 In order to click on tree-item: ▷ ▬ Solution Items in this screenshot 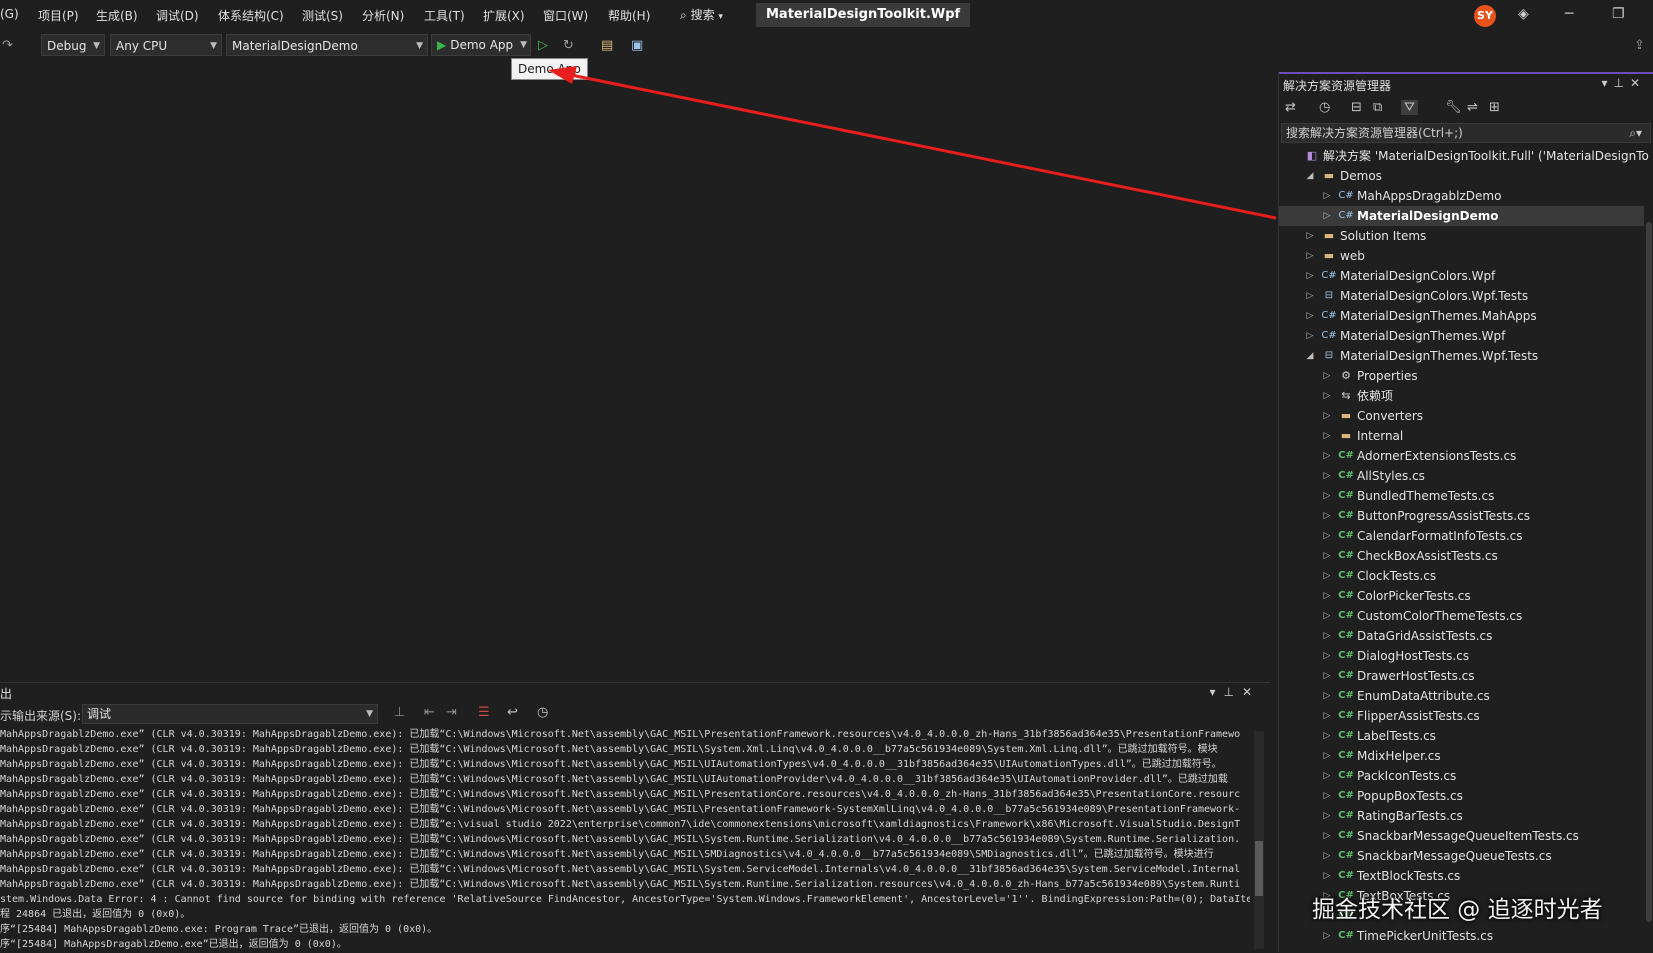, I will do `click(1461, 236)`.